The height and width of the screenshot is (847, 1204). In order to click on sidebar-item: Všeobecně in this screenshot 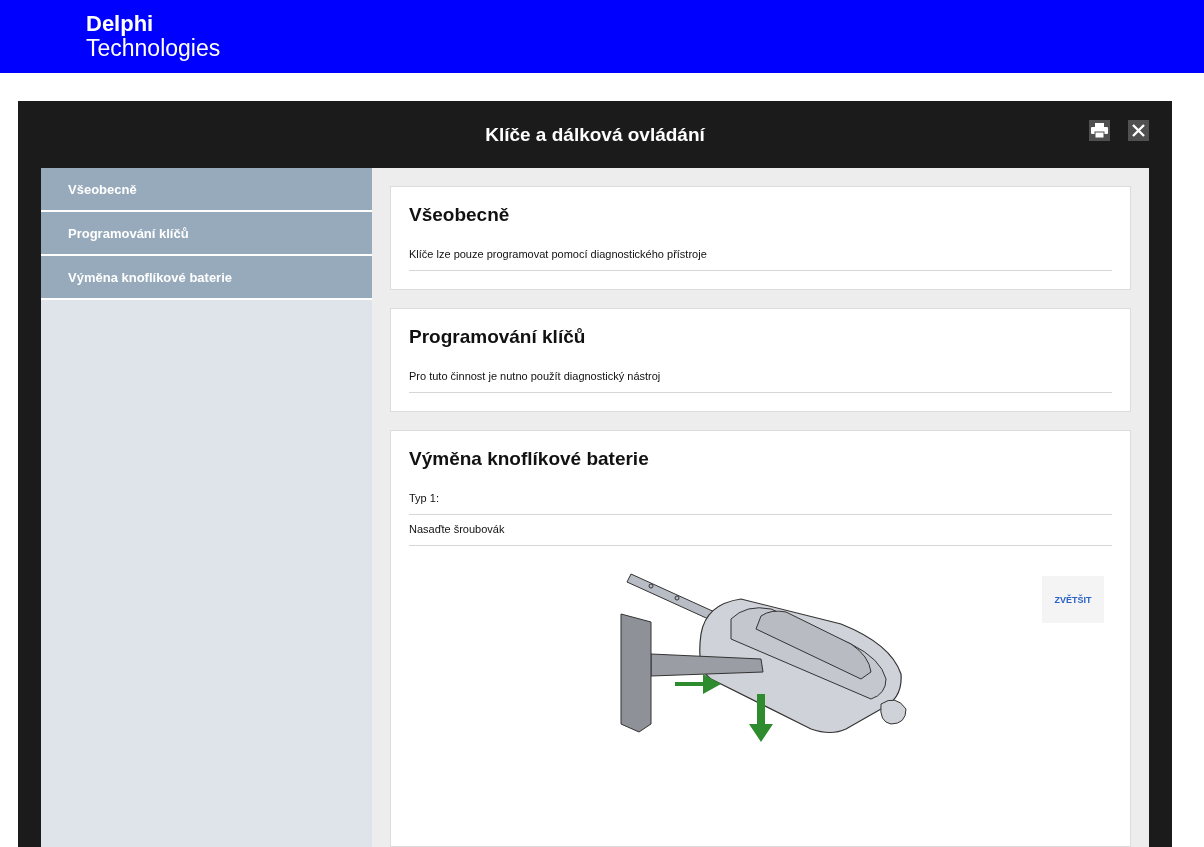, I will do `click(206, 190)`.